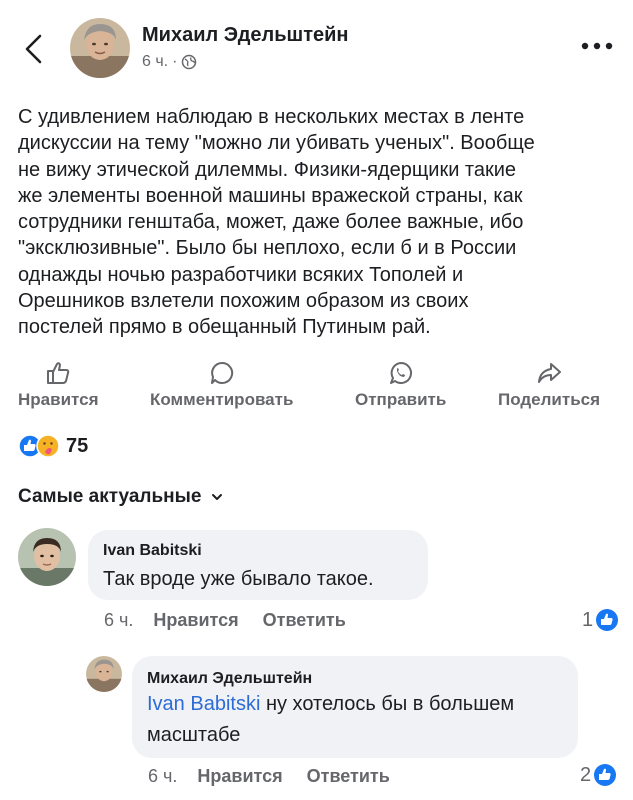 The image size is (633, 800). What do you see at coordinates (222, 399) in the screenshot?
I see `comment-label: Комментировать` at bounding box center [222, 399].